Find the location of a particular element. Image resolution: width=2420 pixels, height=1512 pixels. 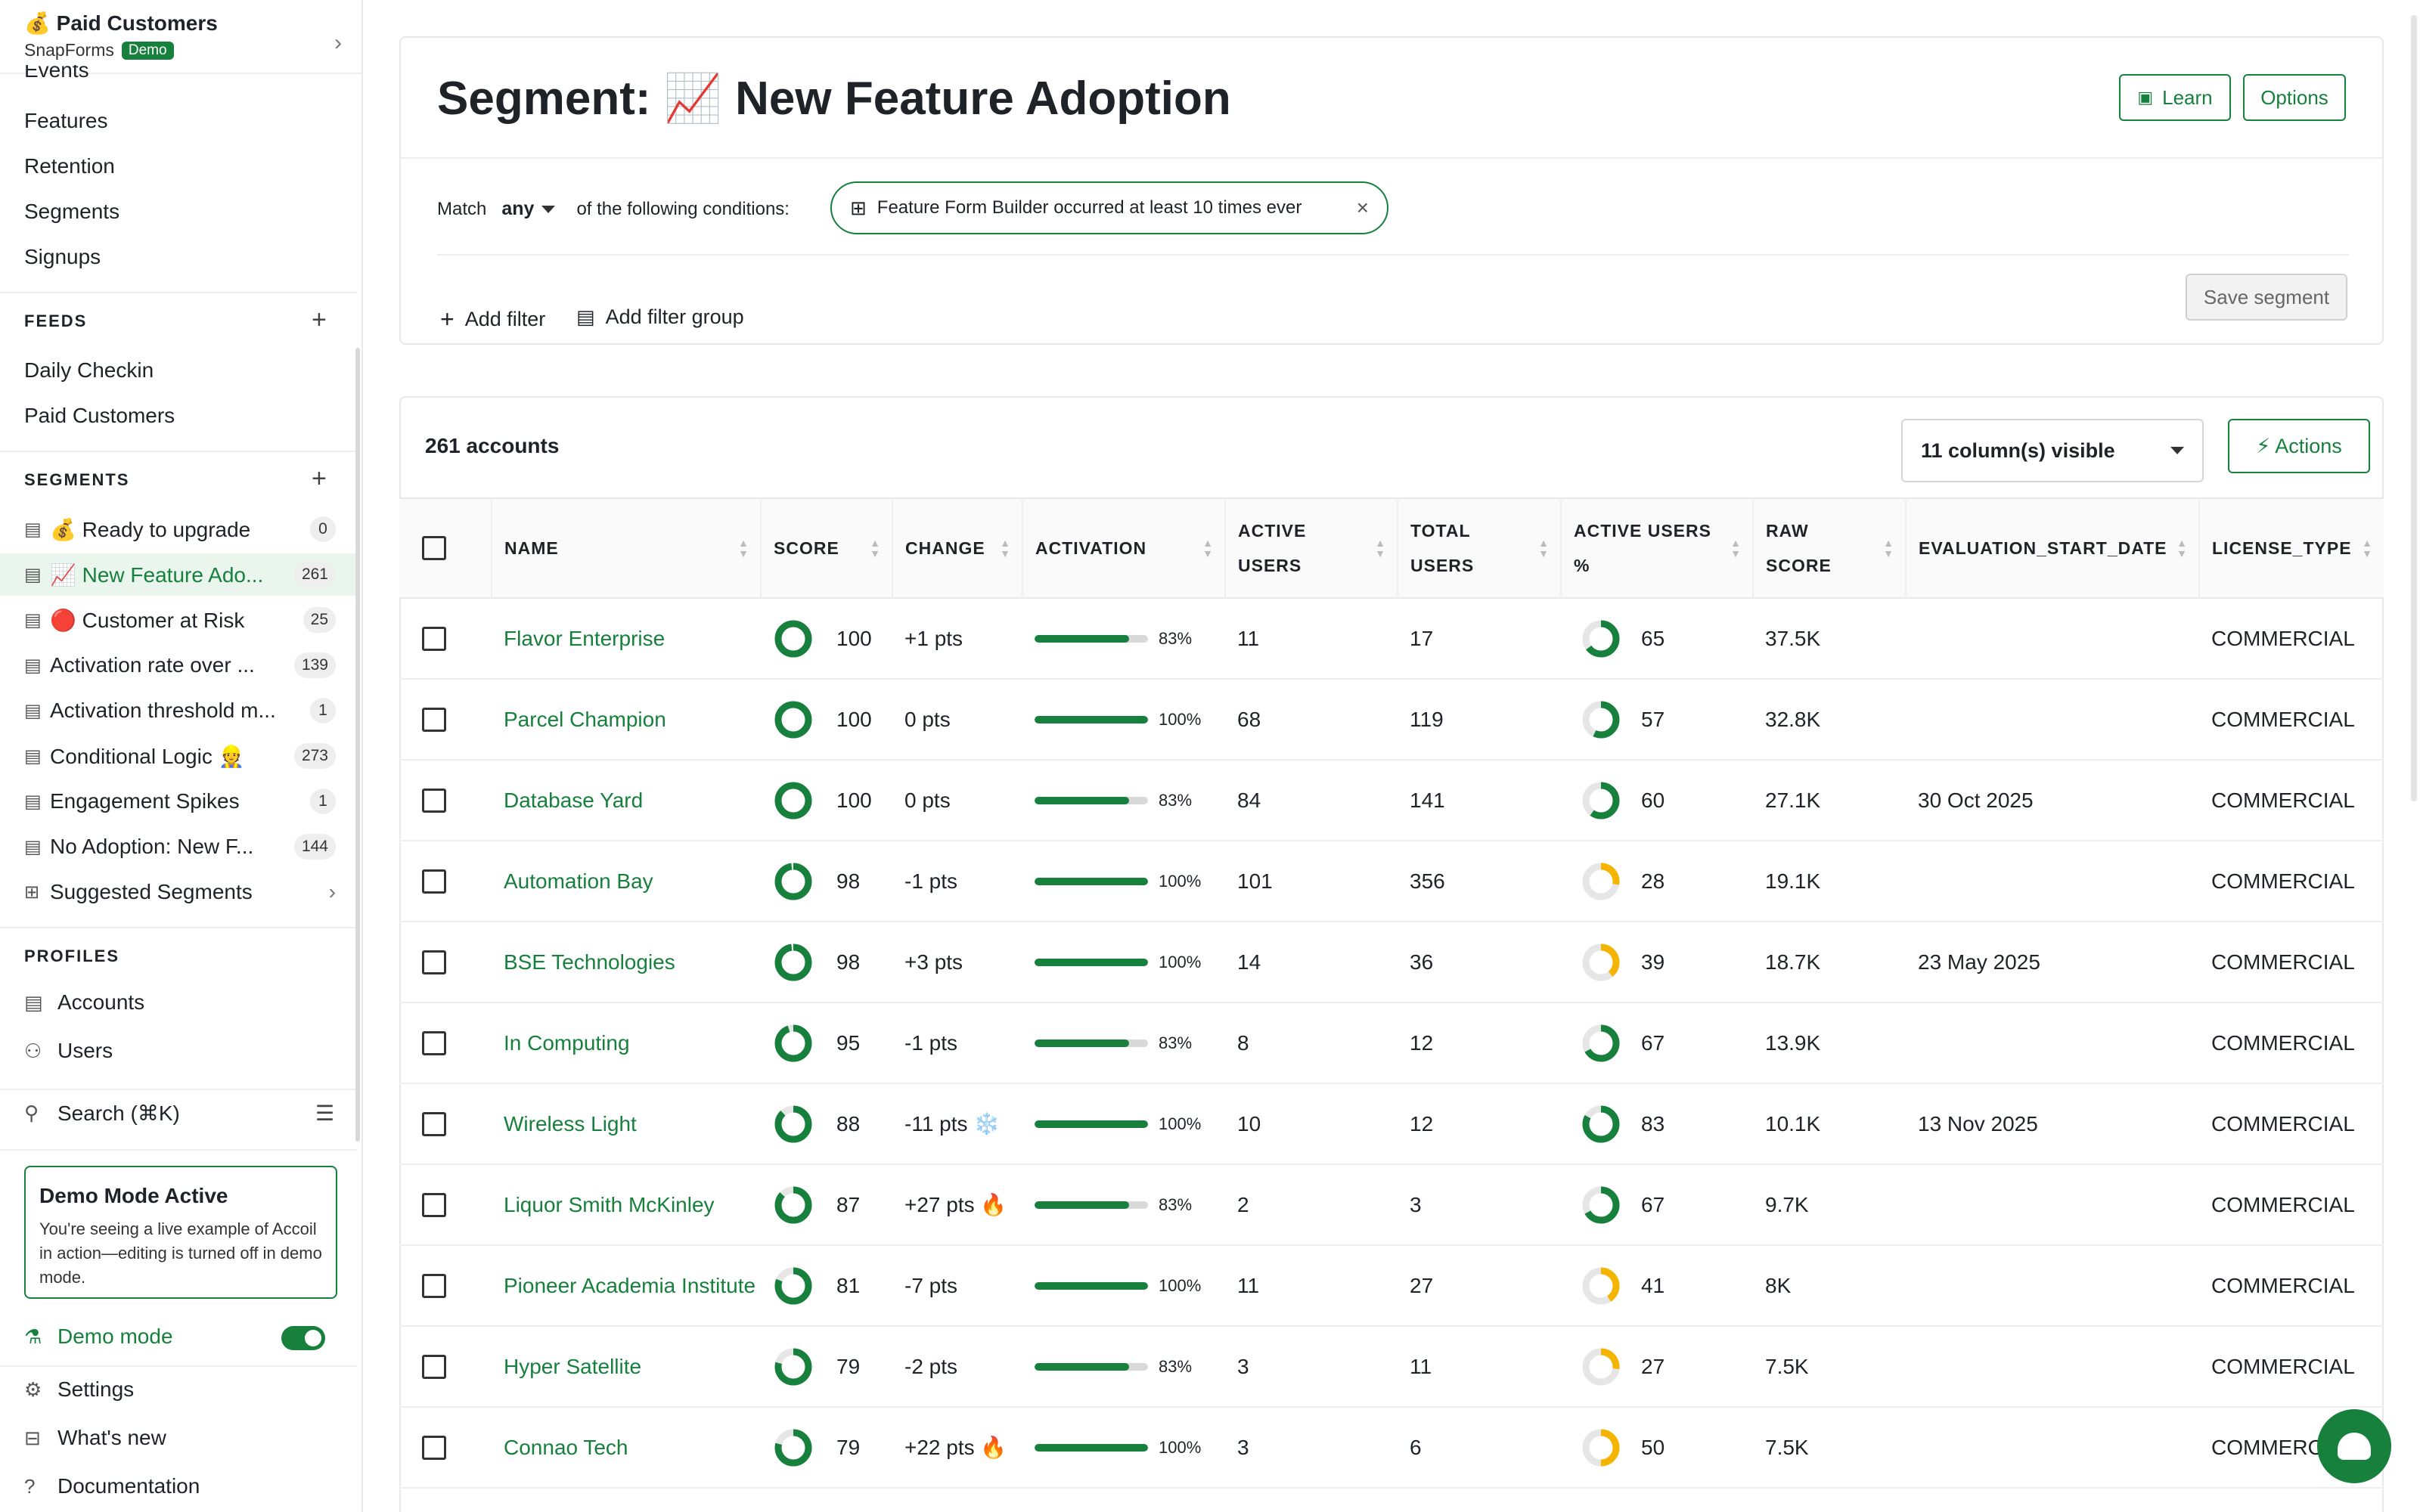

add-filter-group-button: ▤ Add filter group is located at coordinates (660, 317).